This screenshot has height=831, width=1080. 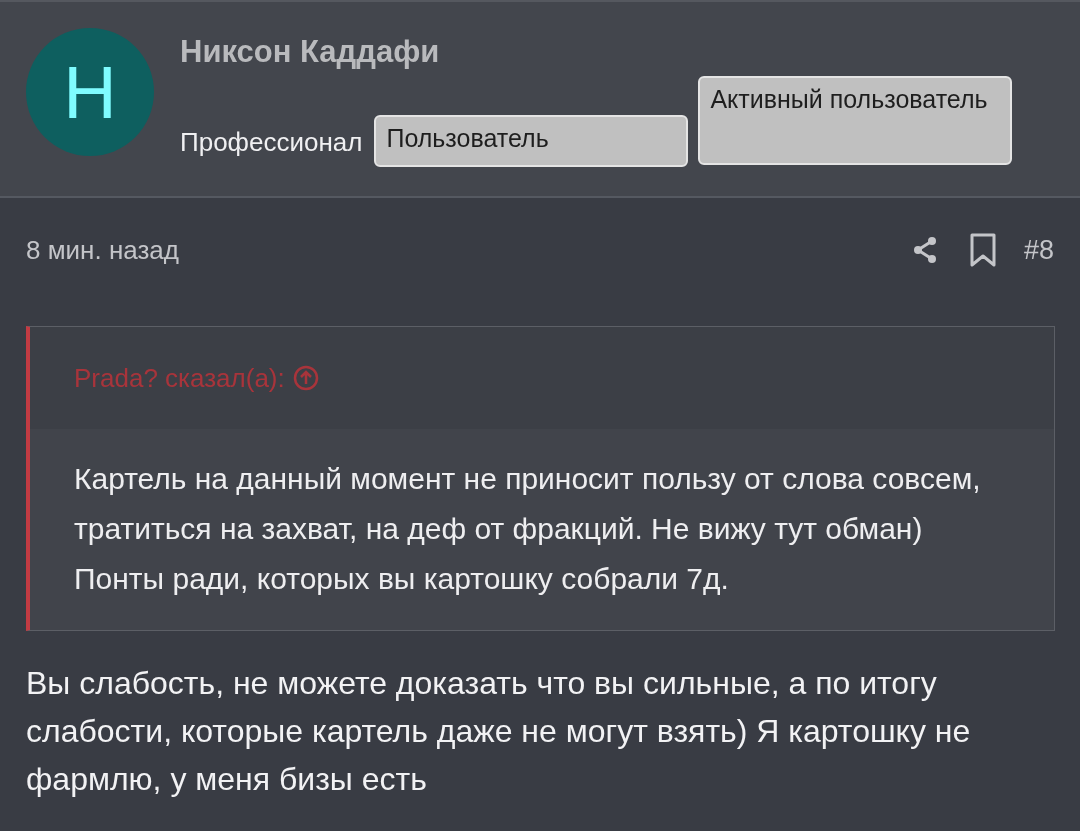 What do you see at coordinates (596, 52) in the screenshot?
I see `username: Никсон Каддафи` at bounding box center [596, 52].